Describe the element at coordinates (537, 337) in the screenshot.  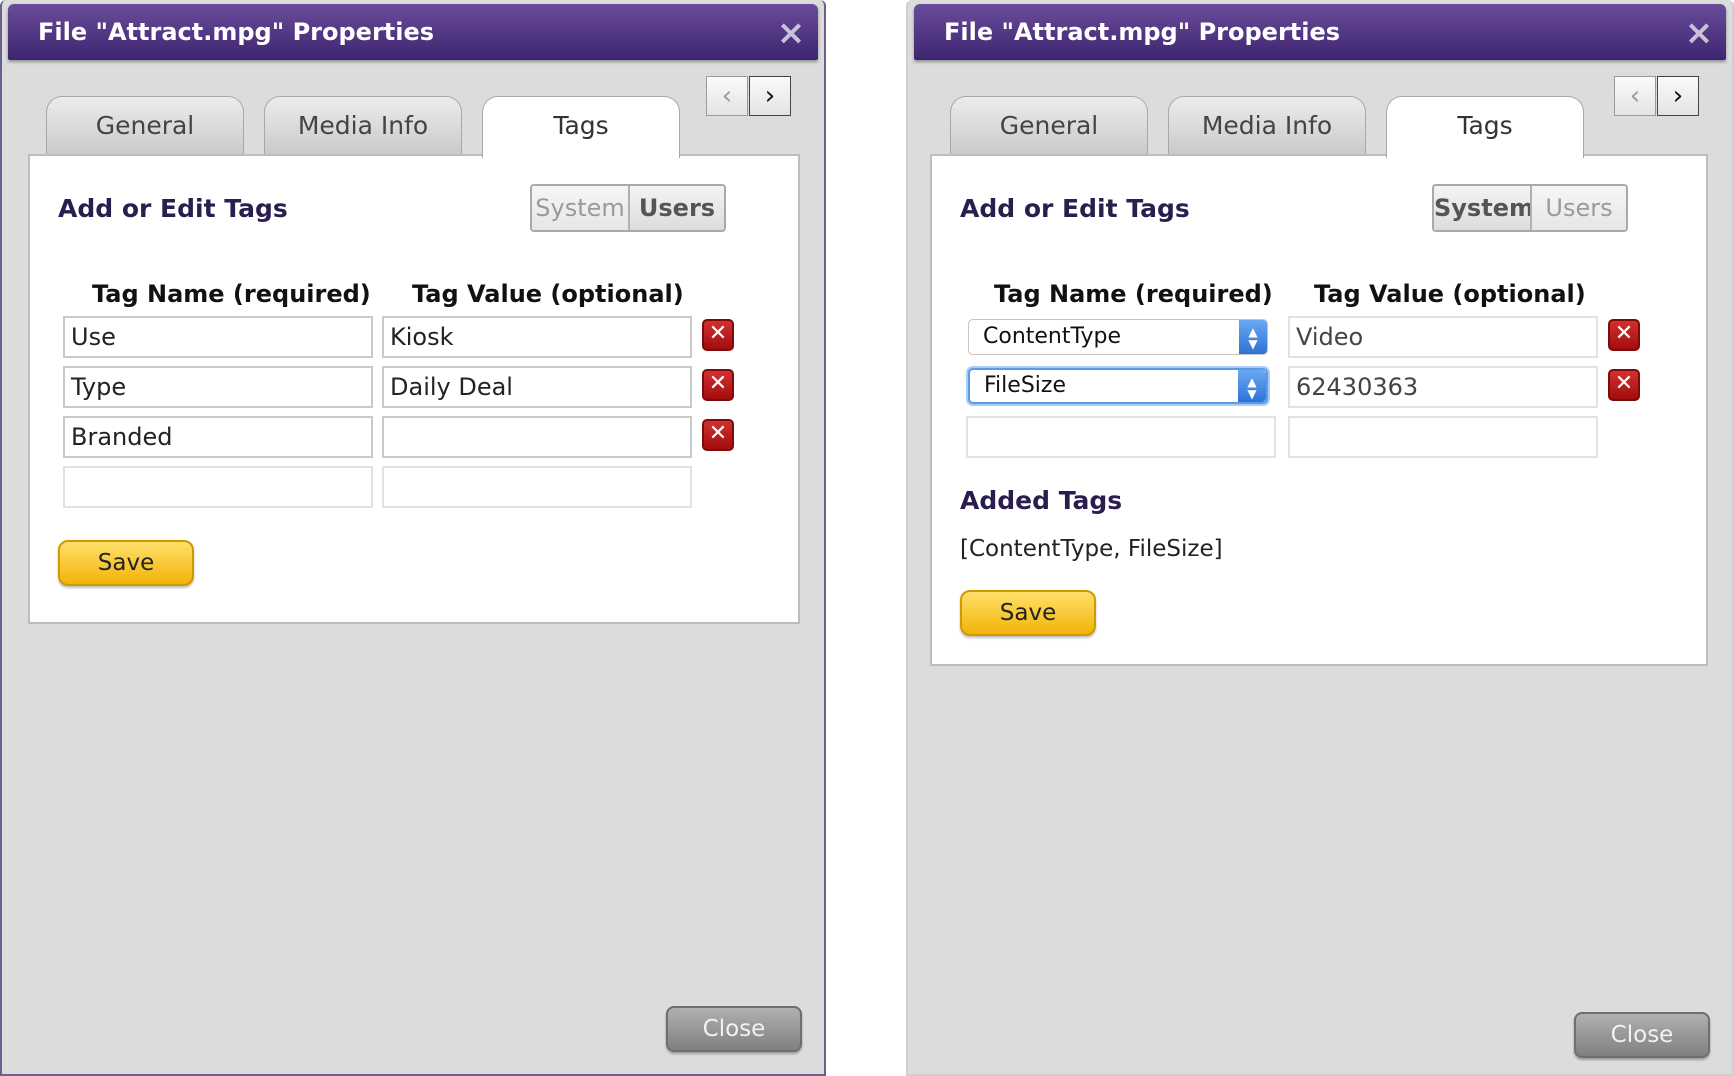
I see `tag-value-input: Kiosk` at that location.